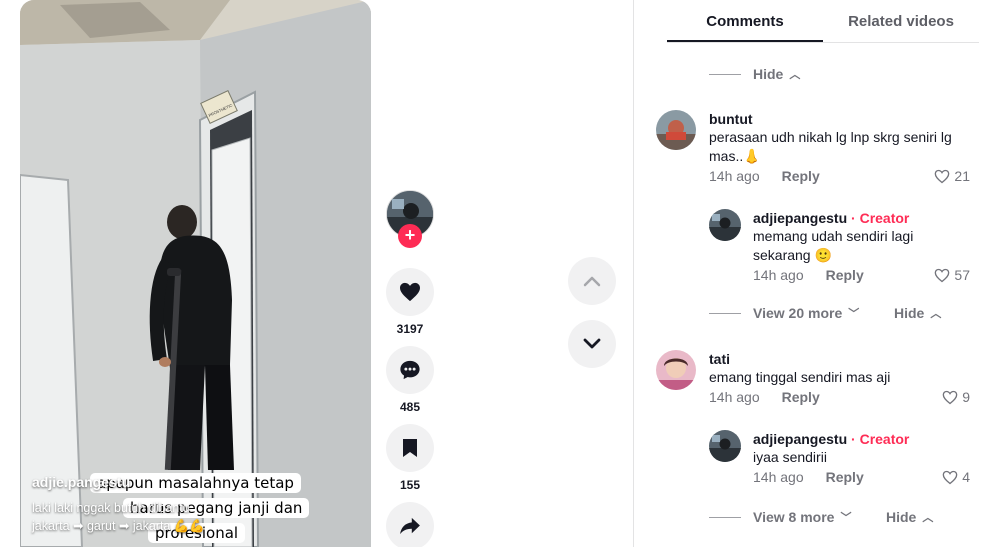 The height and width of the screenshot is (547, 1000). I want to click on reply-like-button: 57, so click(952, 275).